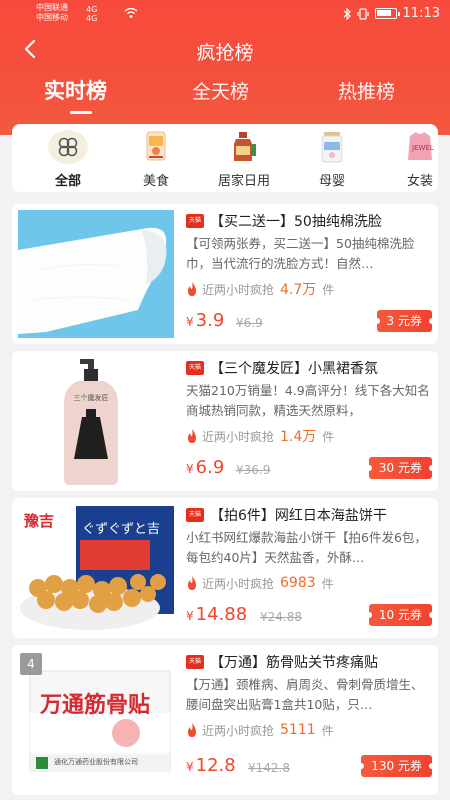 The image size is (450, 800). What do you see at coordinates (96, 568) in the screenshot?
I see `biscuit-image: 豫吉 ぐずぐずと吉` at bounding box center [96, 568].